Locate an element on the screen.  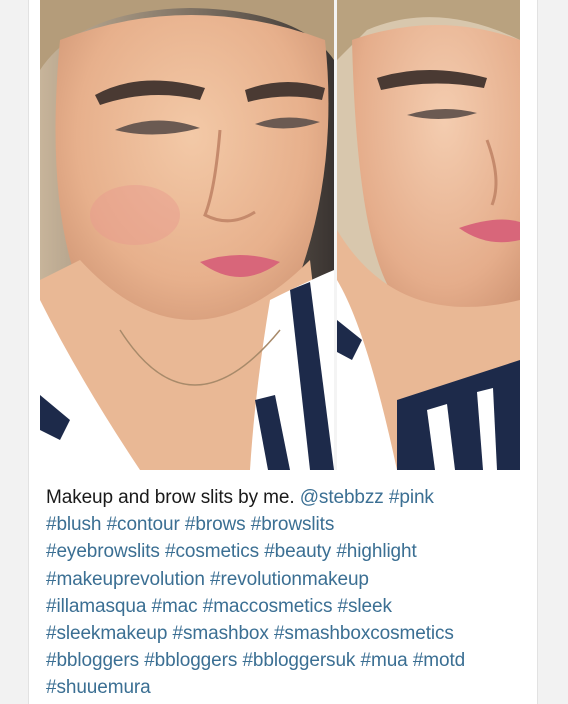
hashtag-link: #sleekmakeup is located at coordinates (106, 633).